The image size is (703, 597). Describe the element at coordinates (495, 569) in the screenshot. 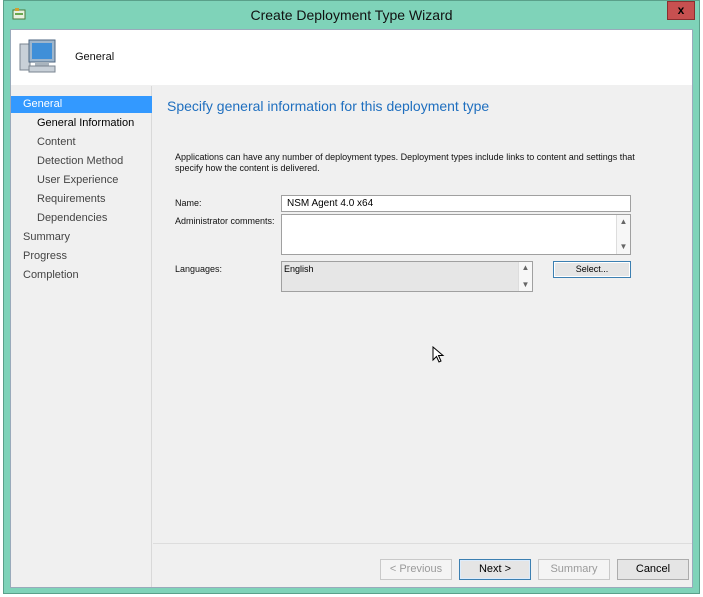

I see `next-button: Next >` at that location.